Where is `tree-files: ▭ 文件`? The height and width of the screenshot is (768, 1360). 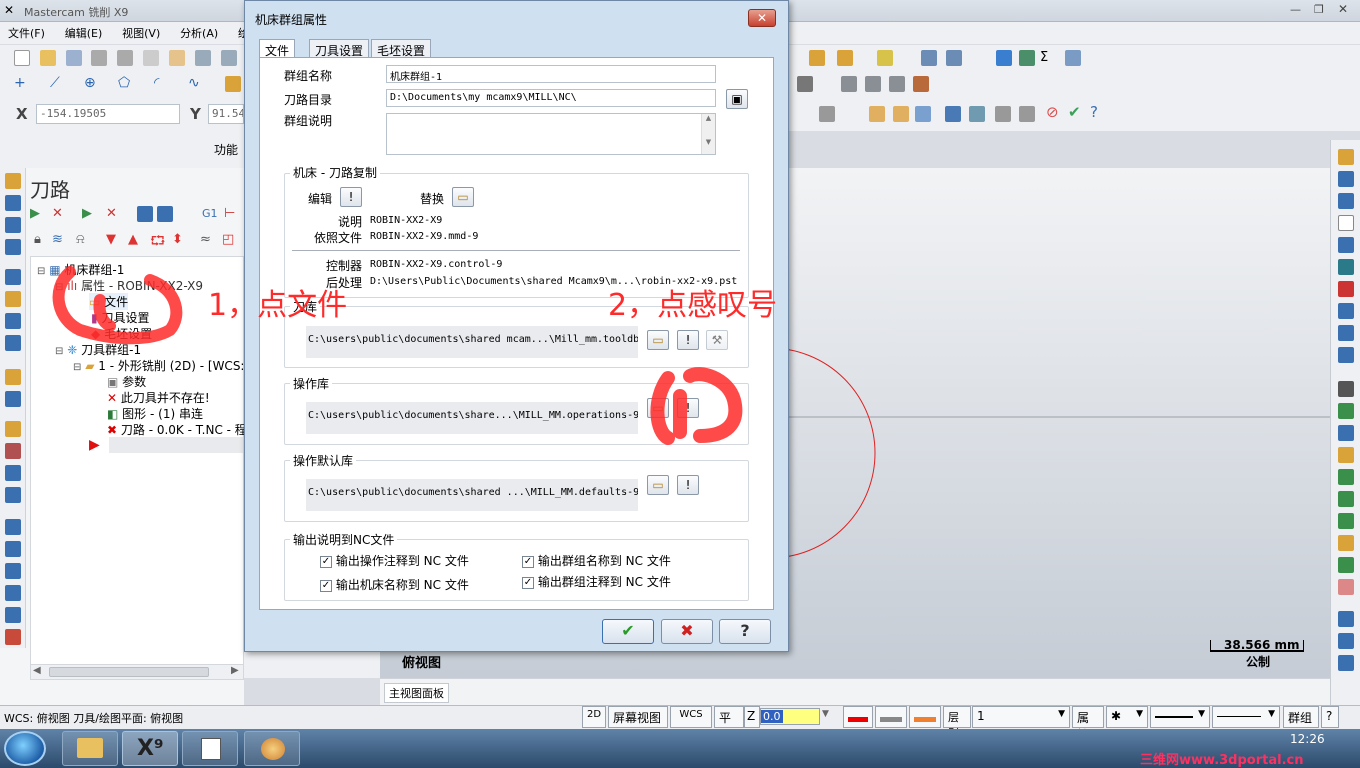
tree-files: ▭ 文件 is located at coordinates (109, 301).